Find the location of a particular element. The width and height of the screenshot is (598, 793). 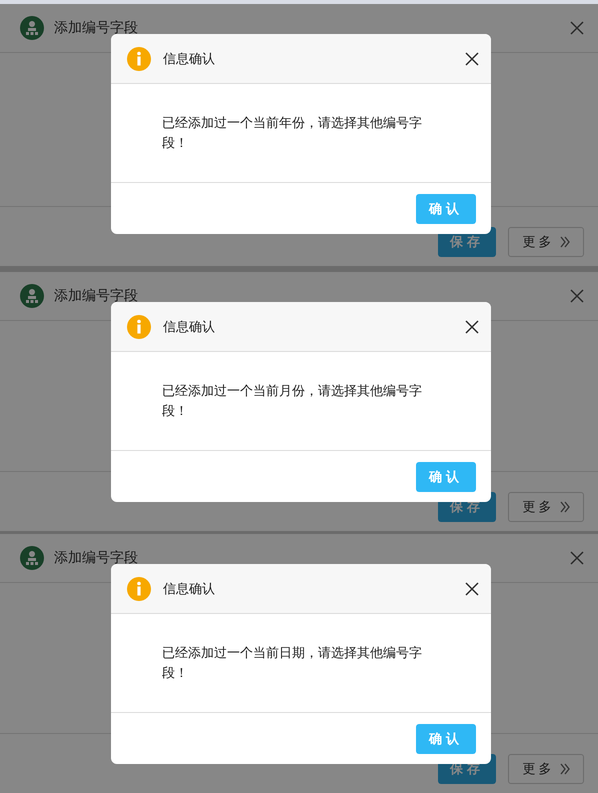

message-text: 已经添加过一个当前日期，请选择其他编号字段！ is located at coordinates (292, 664).